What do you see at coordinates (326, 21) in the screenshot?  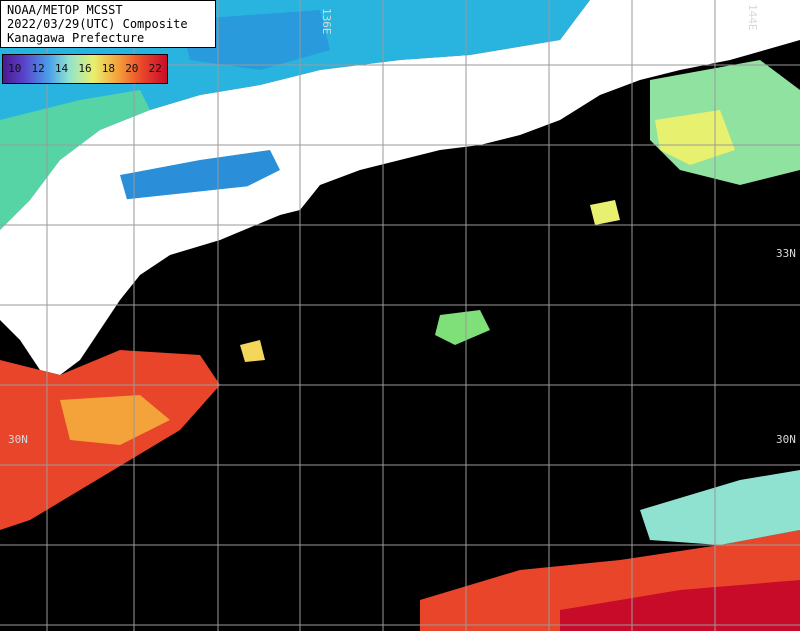 I see `lon-label-136e: 136E` at bounding box center [326, 21].